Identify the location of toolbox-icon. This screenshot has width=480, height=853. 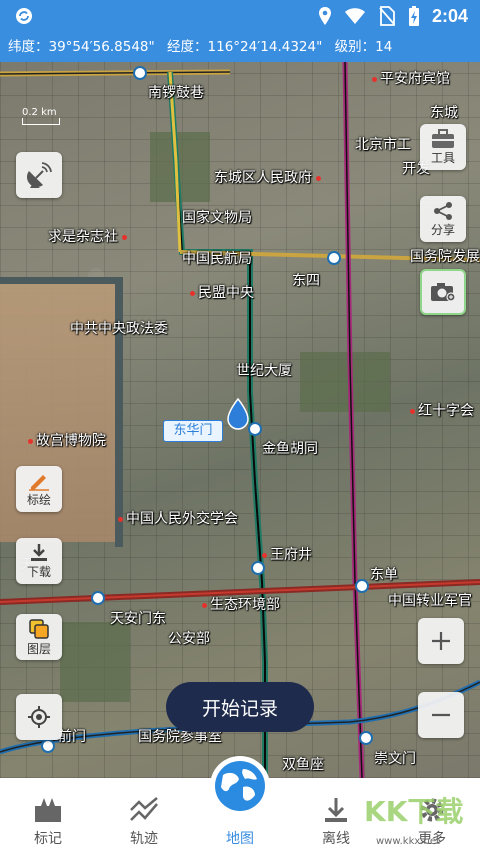
(443, 138).